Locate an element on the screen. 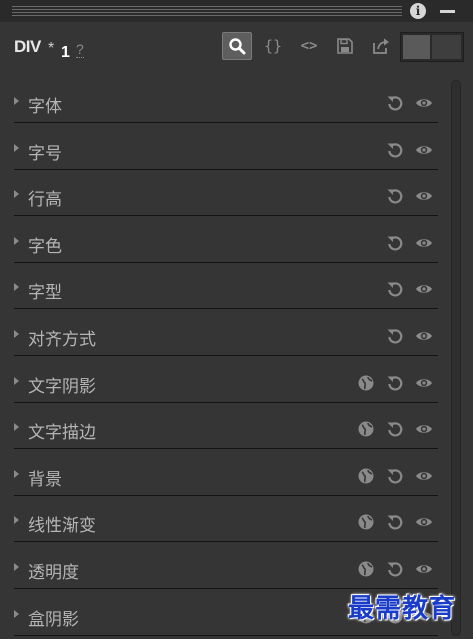  view-toggle-right is located at coordinates (446, 47).